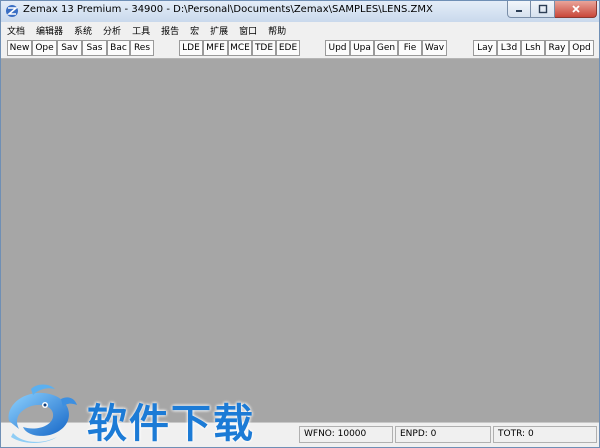 The image size is (600, 448). I want to click on toolbar-opd-fan-button: Opd, so click(581, 48).